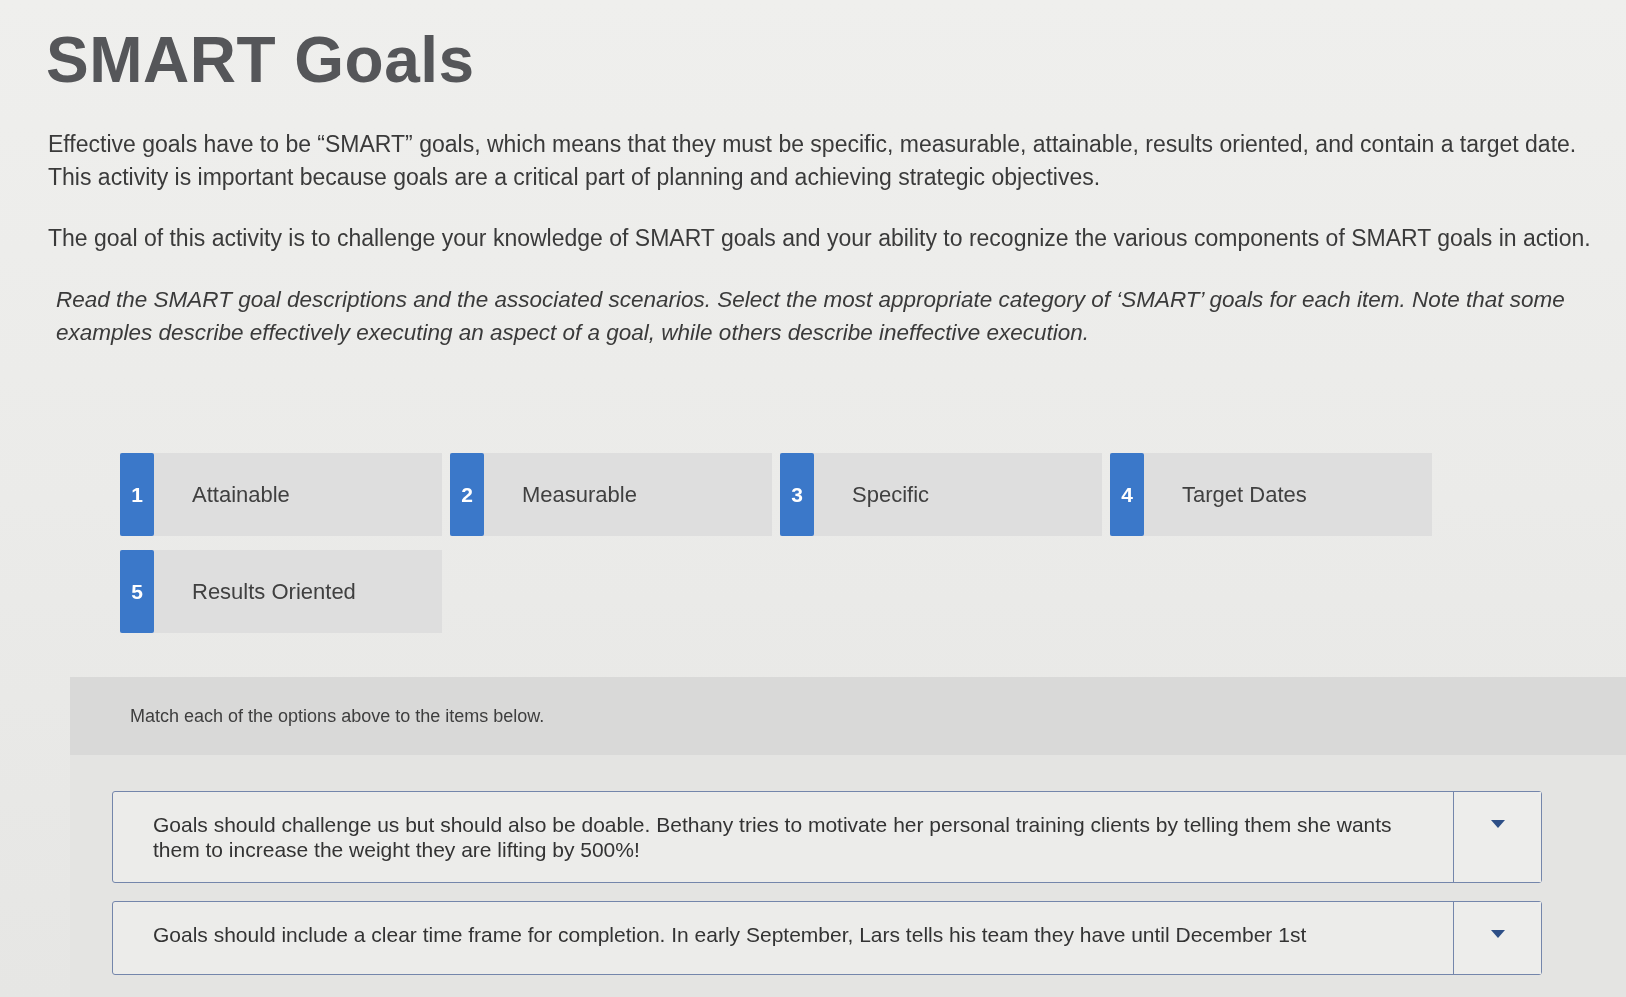  What do you see at coordinates (137, 494) in the screenshot?
I see `option-number: 1` at bounding box center [137, 494].